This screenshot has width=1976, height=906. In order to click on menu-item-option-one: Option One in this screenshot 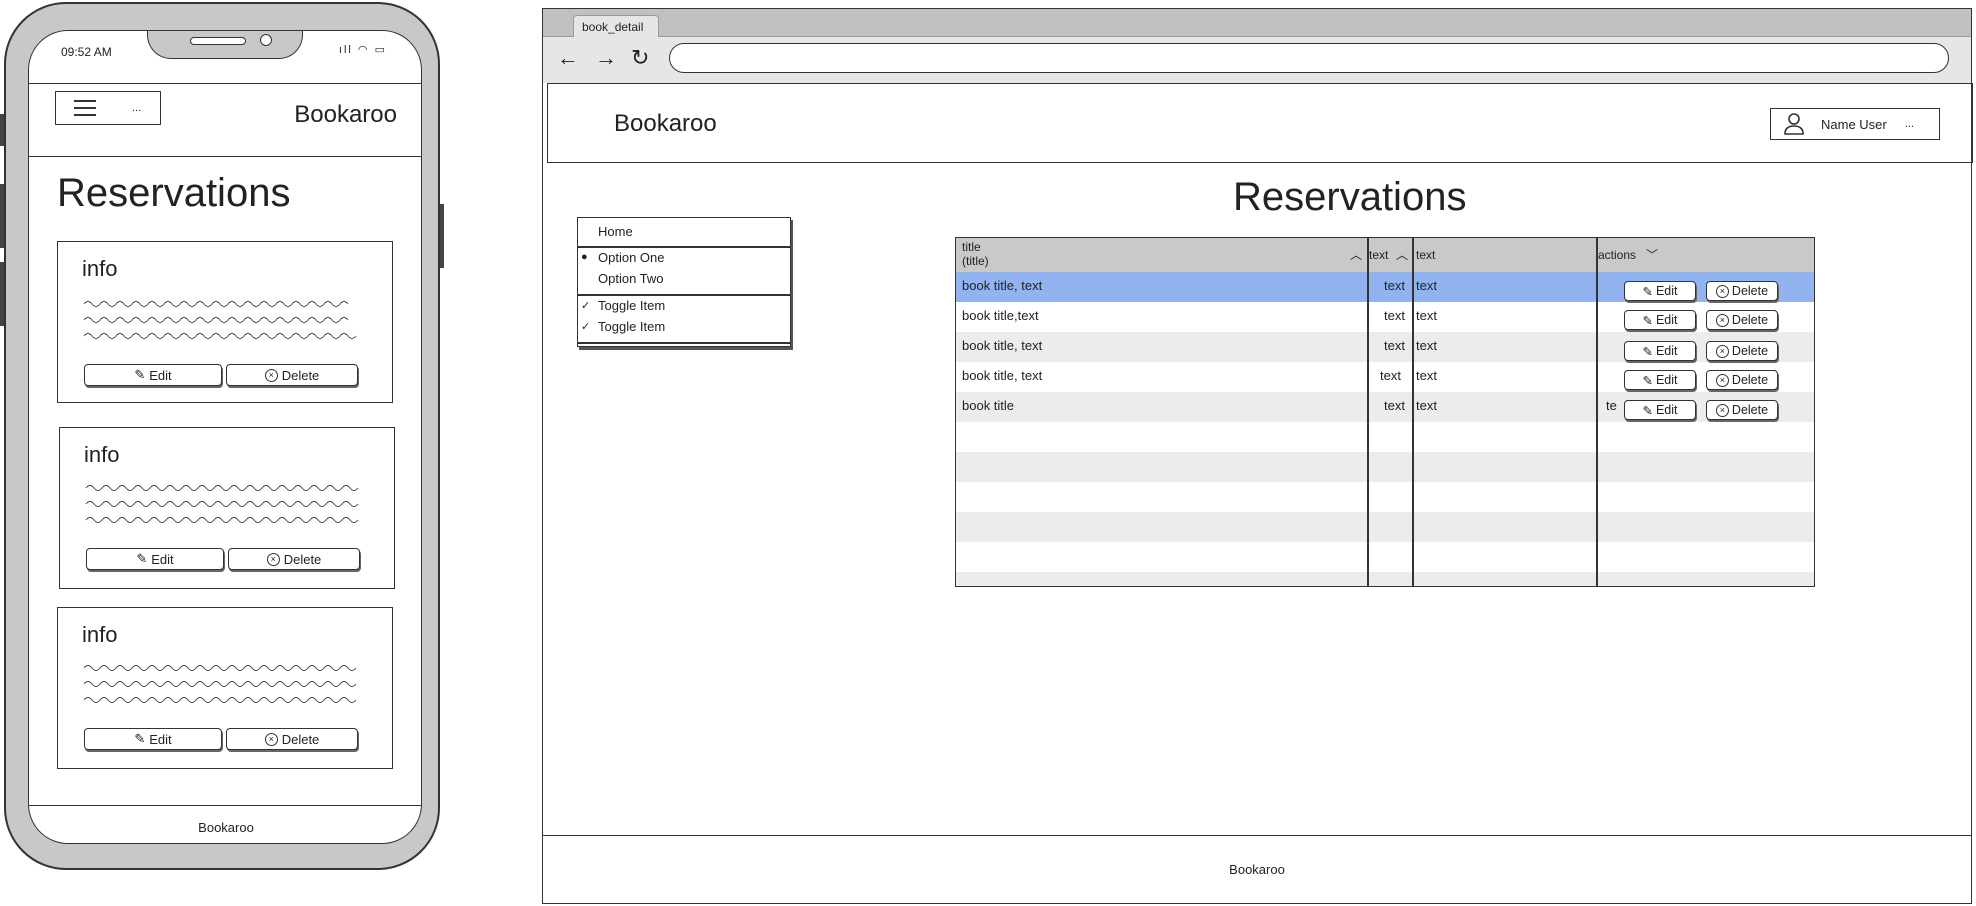, I will do `click(631, 257)`.